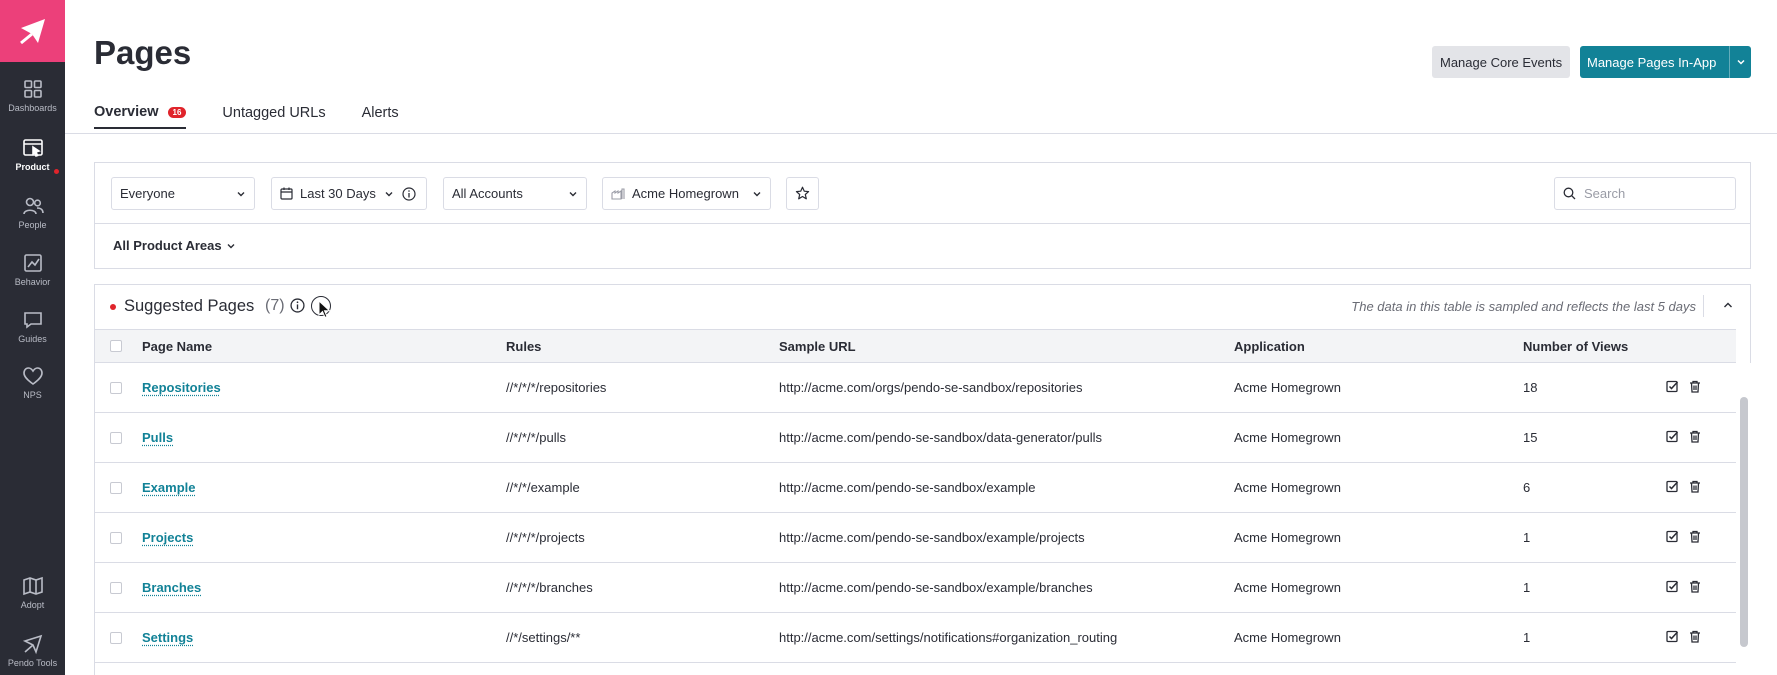 This screenshot has width=1777, height=675. I want to click on segment-dropdown: Everyone, so click(183, 193).